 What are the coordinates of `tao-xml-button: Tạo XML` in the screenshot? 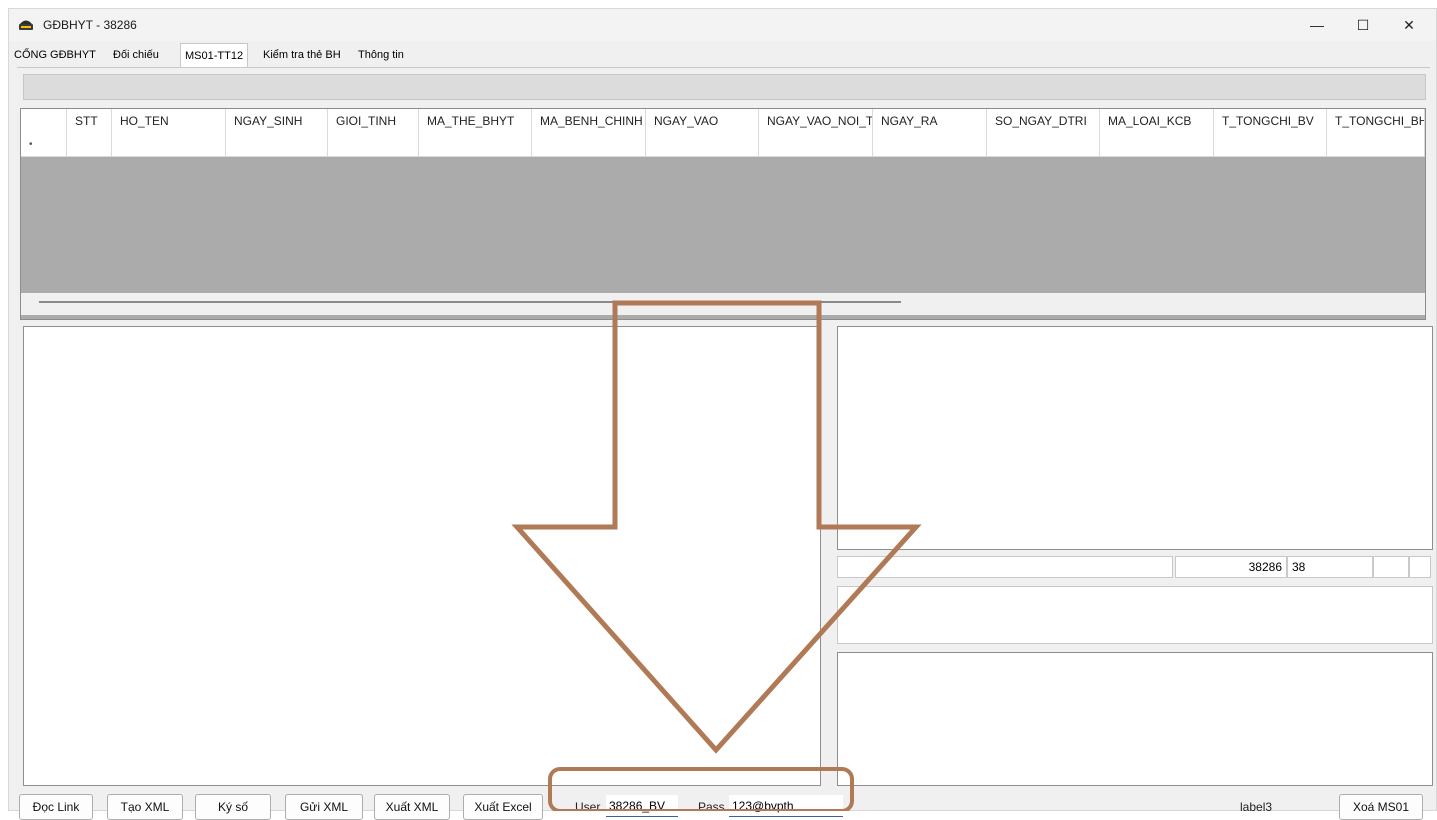 It's located at (145, 807).